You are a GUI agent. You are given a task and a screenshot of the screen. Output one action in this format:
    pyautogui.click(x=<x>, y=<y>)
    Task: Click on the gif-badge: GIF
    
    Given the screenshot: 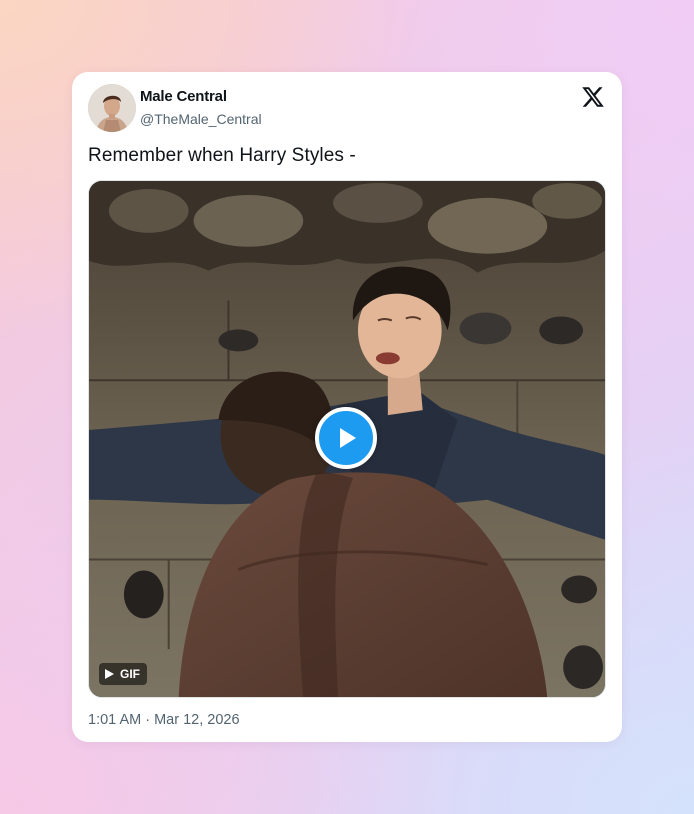 What is the action you would take?
    pyautogui.click(x=123, y=674)
    